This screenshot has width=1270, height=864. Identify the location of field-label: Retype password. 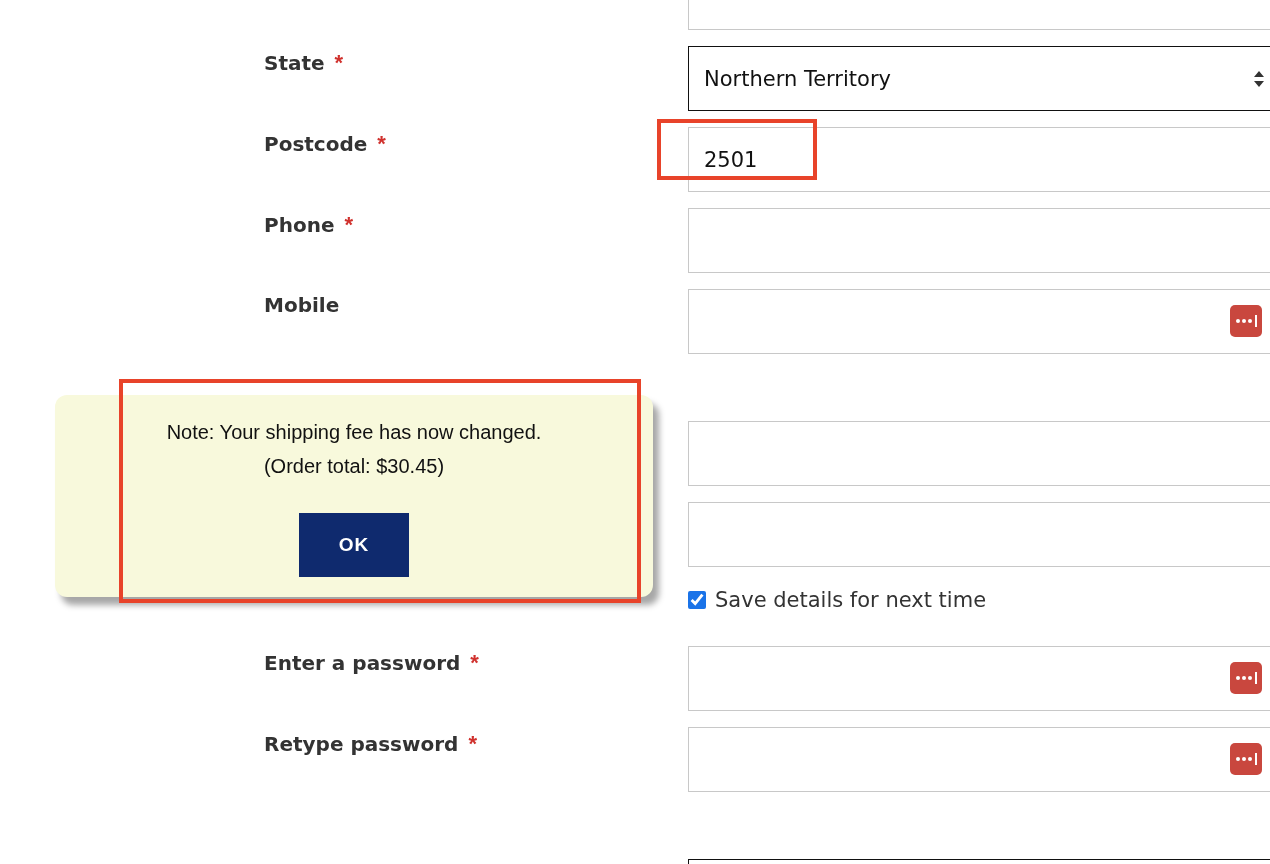
(361, 744).